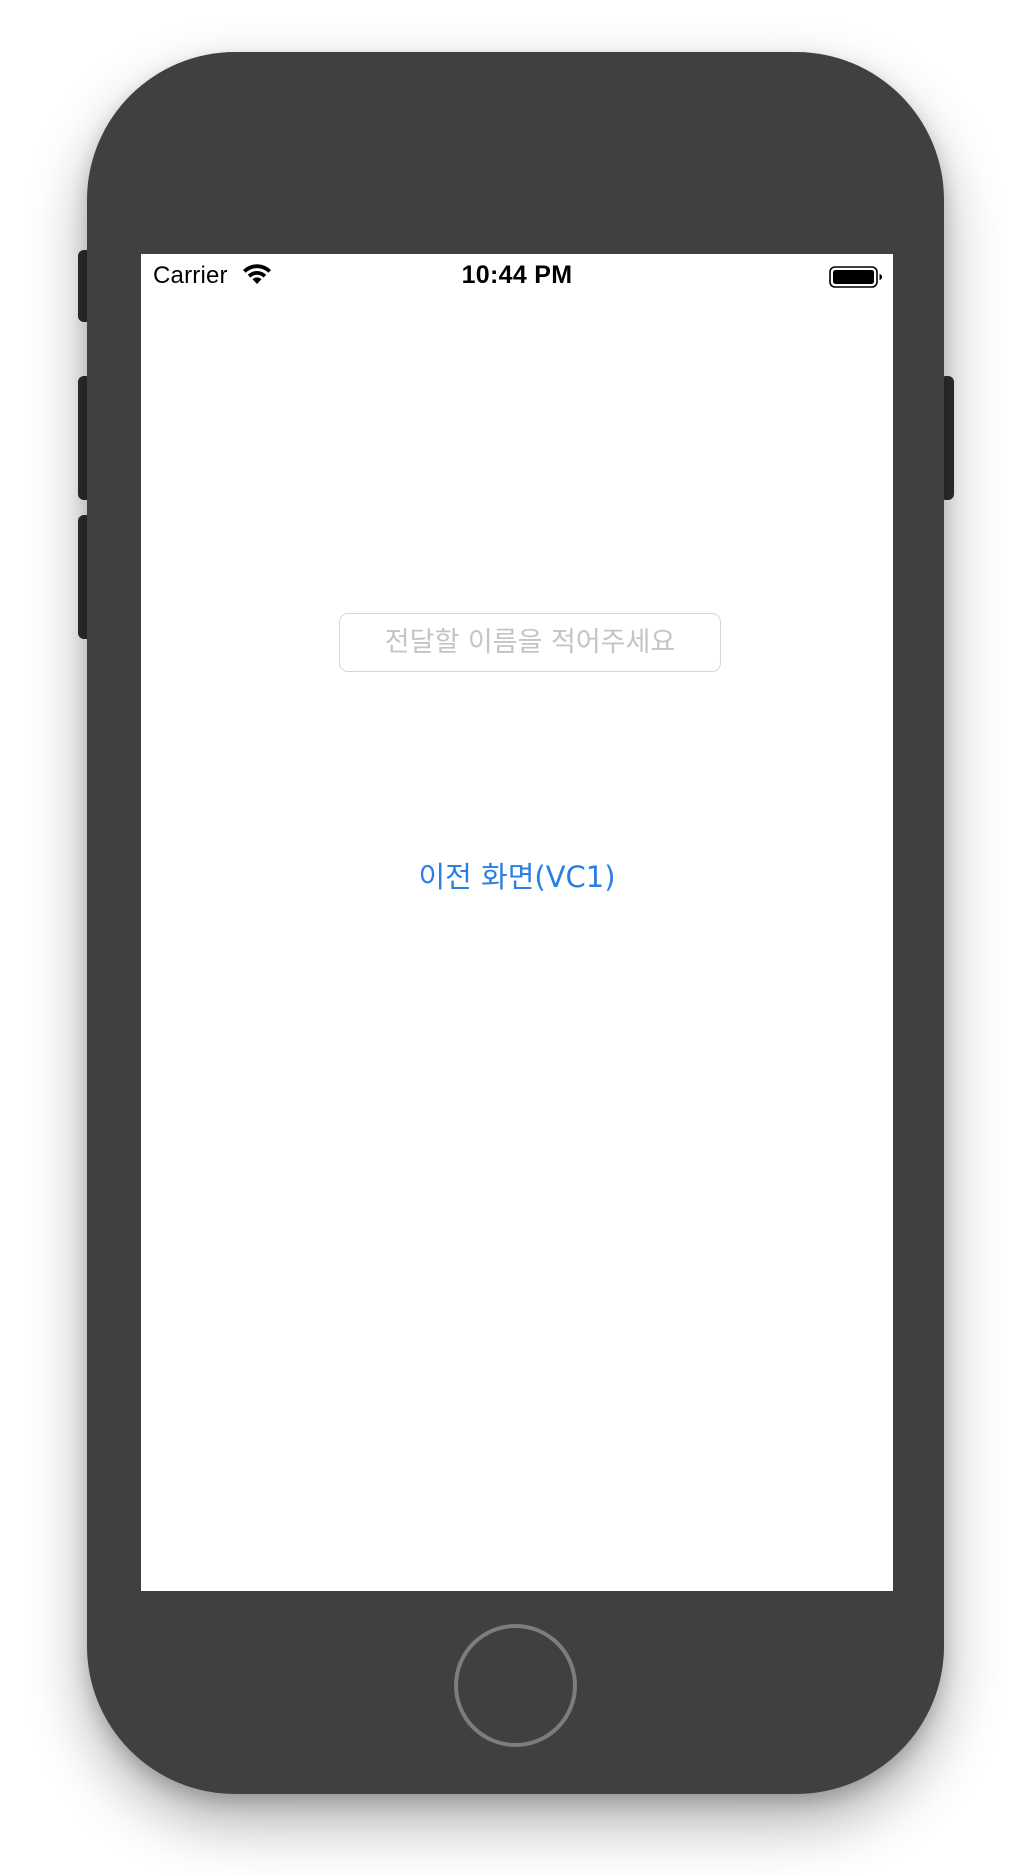  I want to click on battery-full-icon, so click(855, 277).